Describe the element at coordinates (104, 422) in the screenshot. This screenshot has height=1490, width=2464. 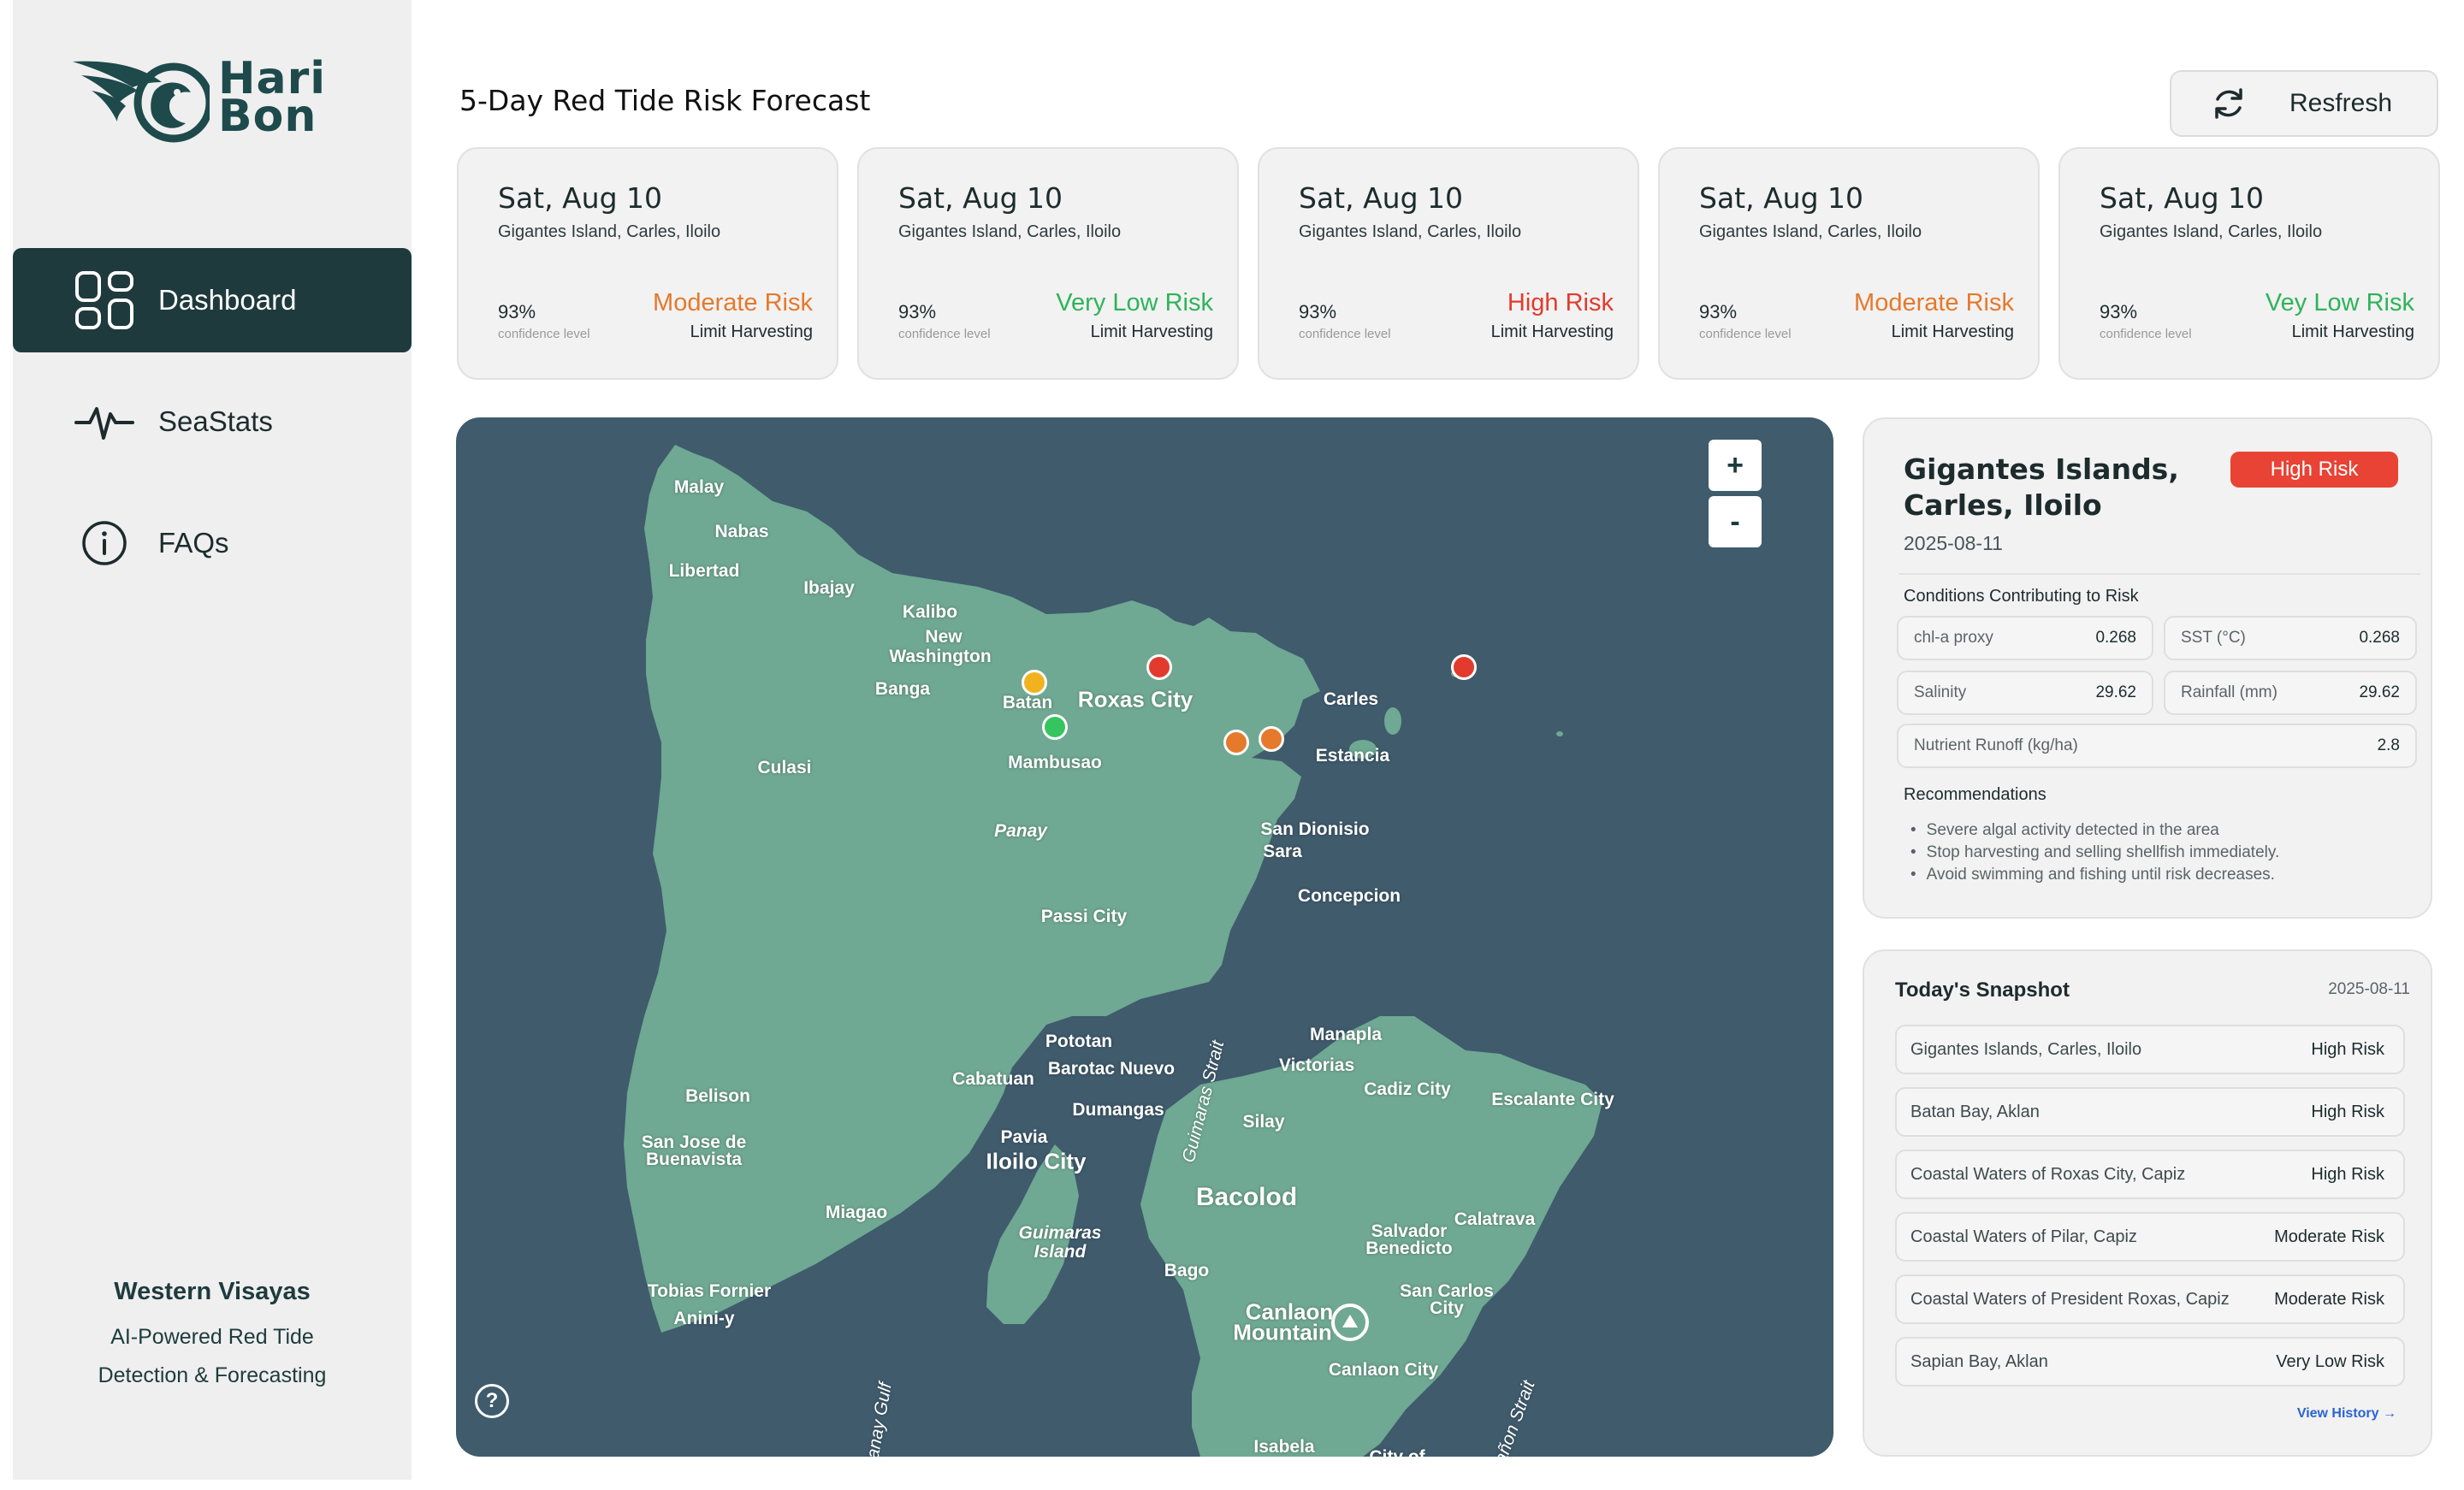
I see `pulse-icon` at that location.